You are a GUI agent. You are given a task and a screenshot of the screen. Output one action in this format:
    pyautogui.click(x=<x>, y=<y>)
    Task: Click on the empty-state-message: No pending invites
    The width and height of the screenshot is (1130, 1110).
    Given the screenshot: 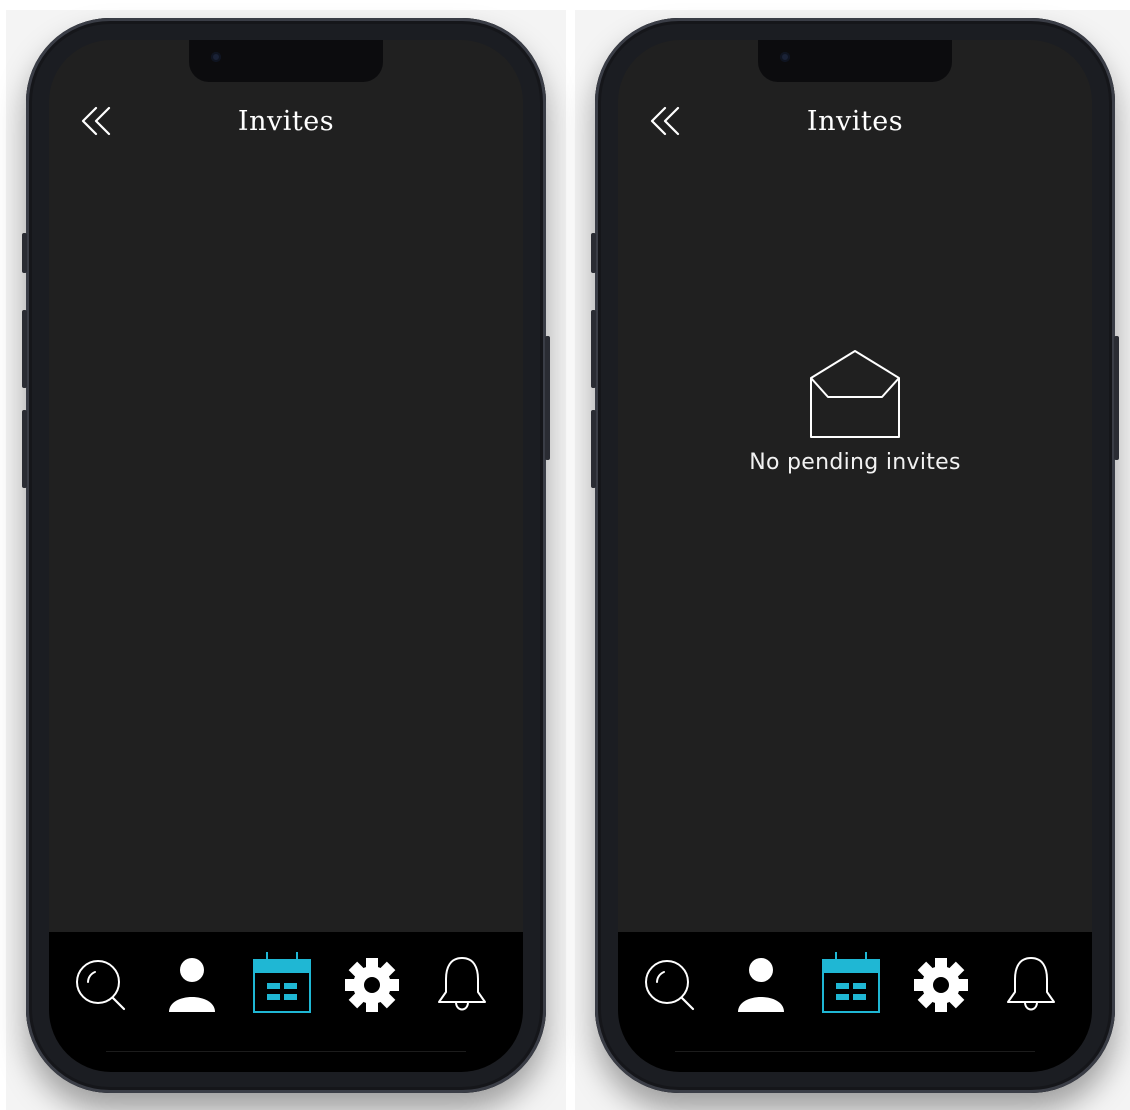 What is the action you would take?
    pyautogui.click(x=855, y=462)
    